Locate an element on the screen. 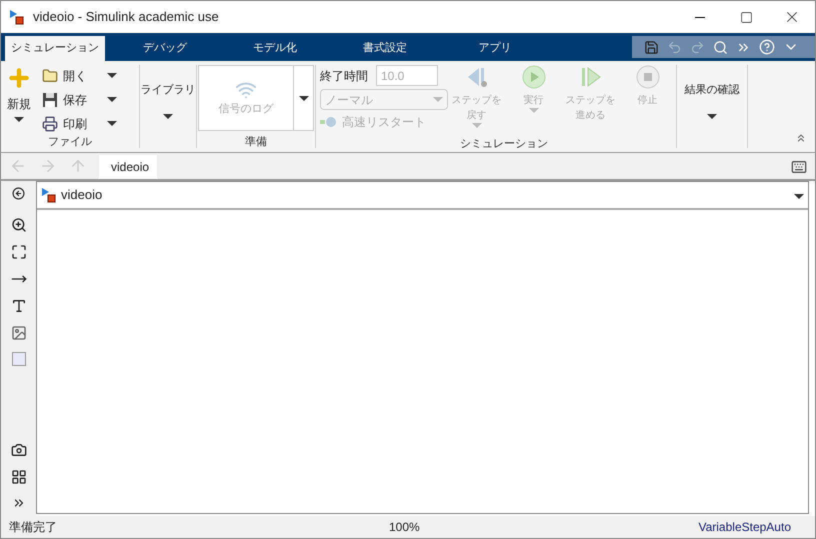 The image size is (816, 539). collapse-ribbon-icon is located at coordinates (801, 138).